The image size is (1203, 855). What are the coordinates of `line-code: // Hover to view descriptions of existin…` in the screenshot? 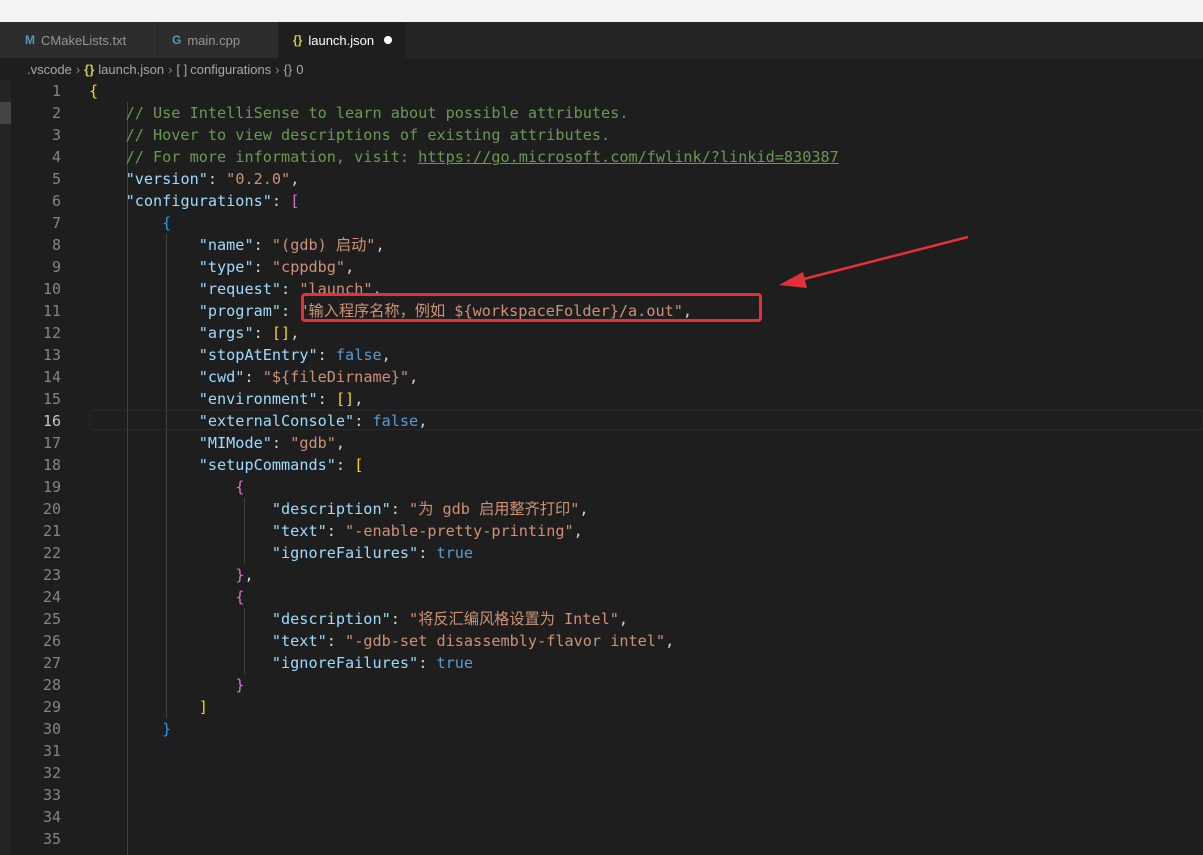 It's located at (350, 135).